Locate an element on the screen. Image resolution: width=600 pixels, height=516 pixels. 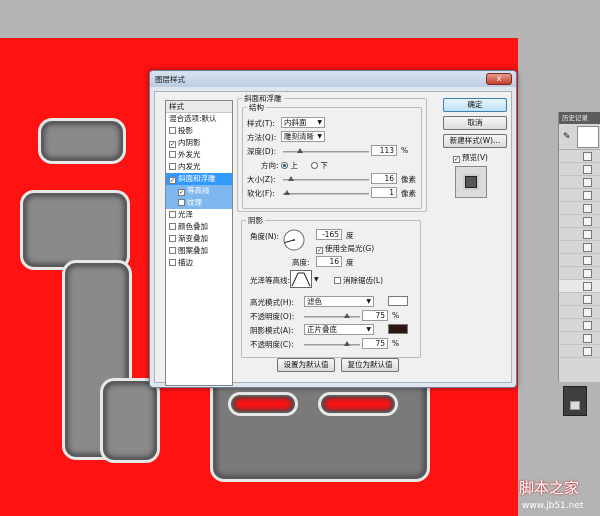
reset-default-button: 复位为默认值 is located at coordinates (370, 365).